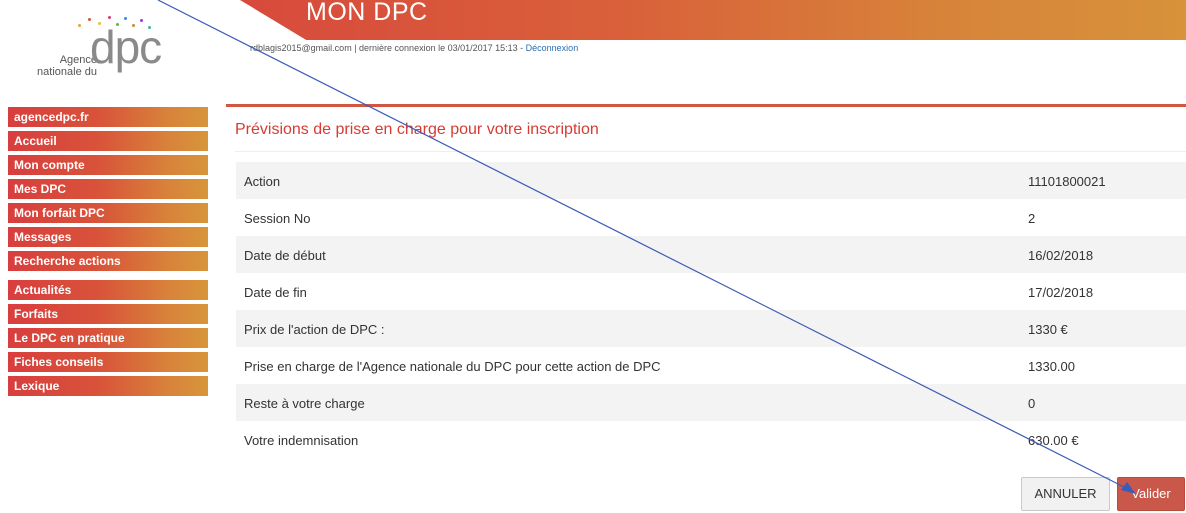  Describe the element at coordinates (314, 329) in the screenshot. I see `row-label: Prix de l'action de DPC :` at that location.